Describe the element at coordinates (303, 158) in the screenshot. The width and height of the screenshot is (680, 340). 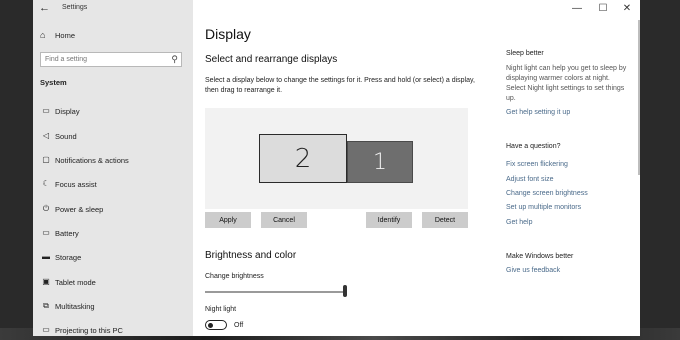
I see `monitor-2: 2` at that location.